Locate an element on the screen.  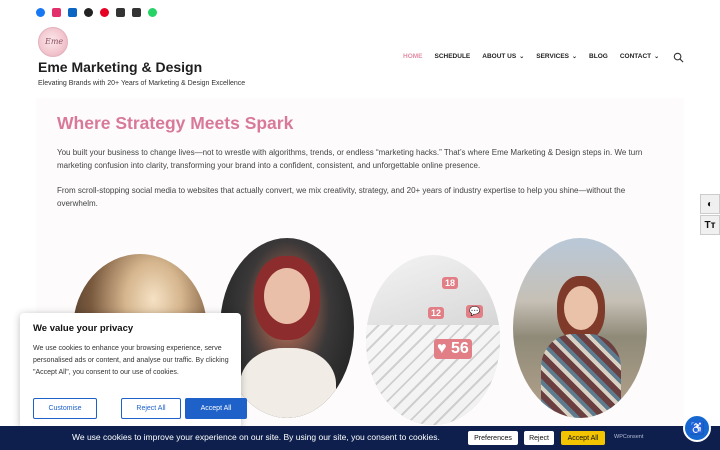
photo-outdoor-portrait is located at coordinates (580, 328).